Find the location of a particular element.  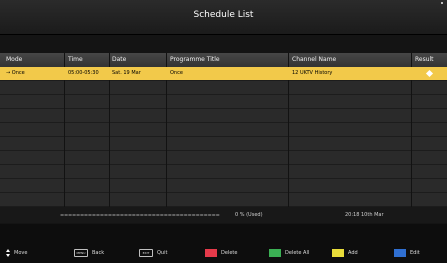

up-down-arrow-icon is located at coordinates (8, 253).